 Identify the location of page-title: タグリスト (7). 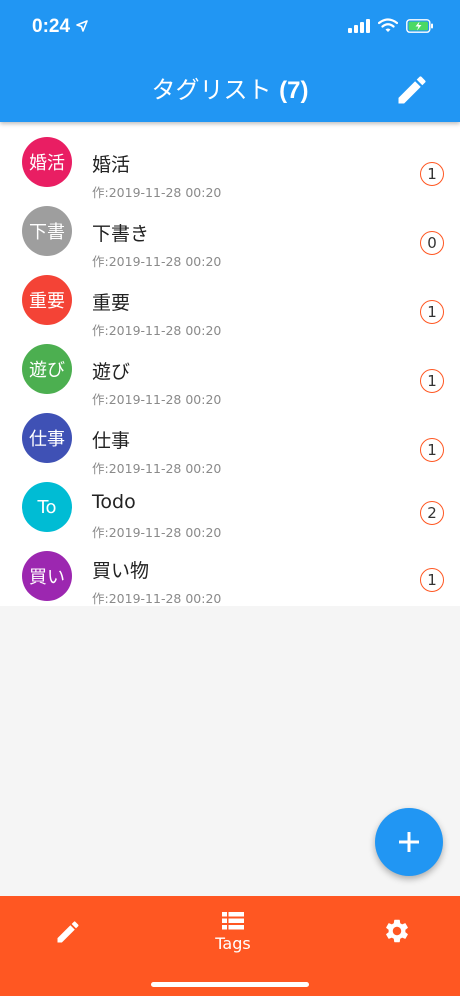
(230, 90).